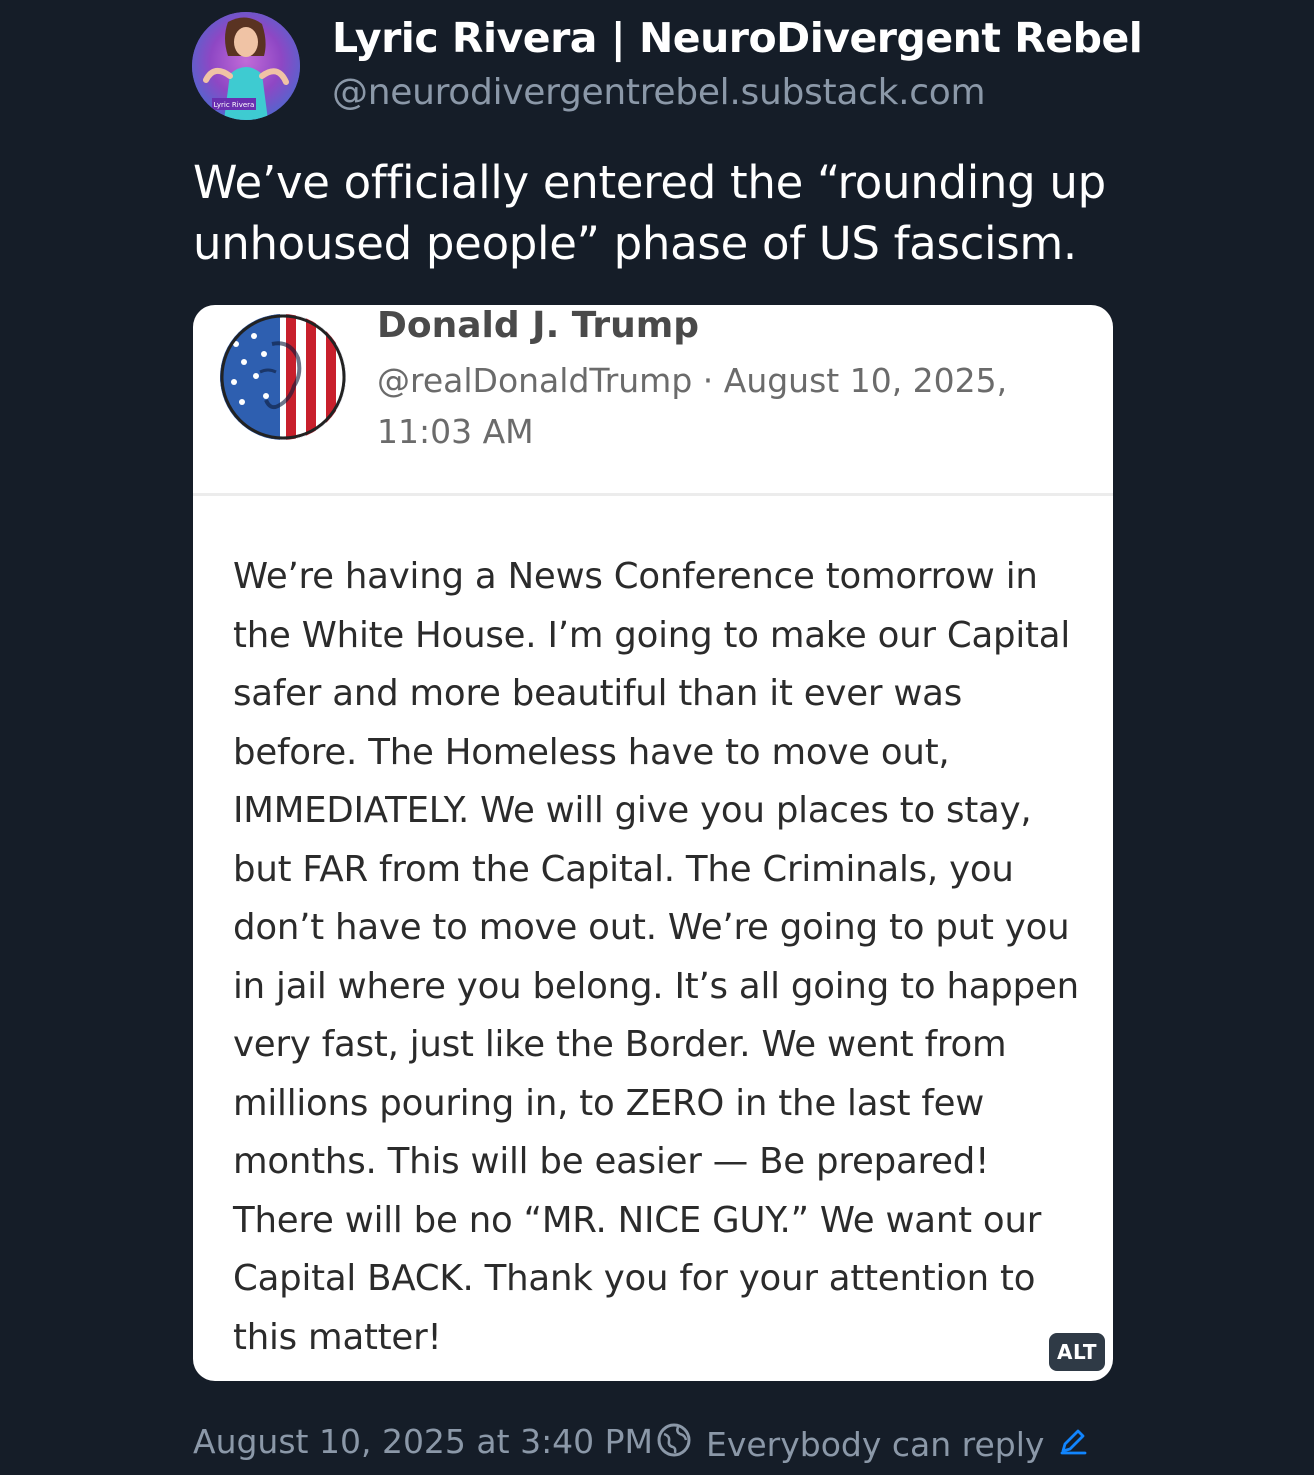 The width and height of the screenshot is (1314, 1475). I want to click on post-timestamp: August 10, 2025 at 3:40 PM, so click(423, 1441).